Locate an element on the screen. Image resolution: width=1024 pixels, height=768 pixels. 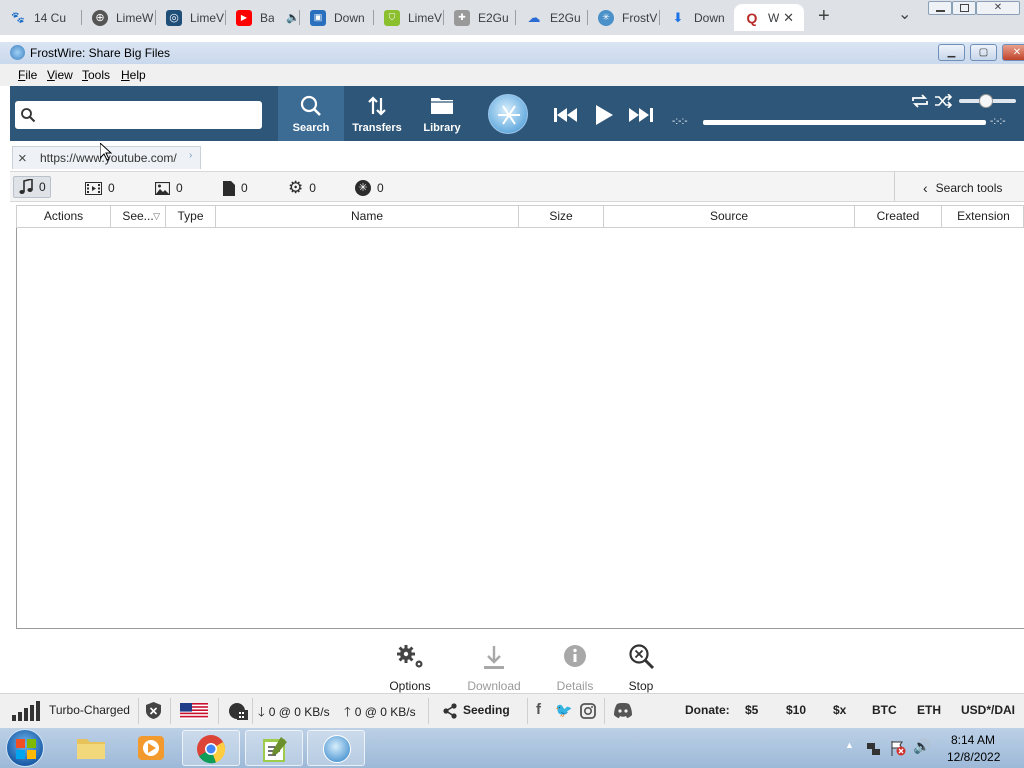
shuffle-icon is located at coordinates (943, 101).